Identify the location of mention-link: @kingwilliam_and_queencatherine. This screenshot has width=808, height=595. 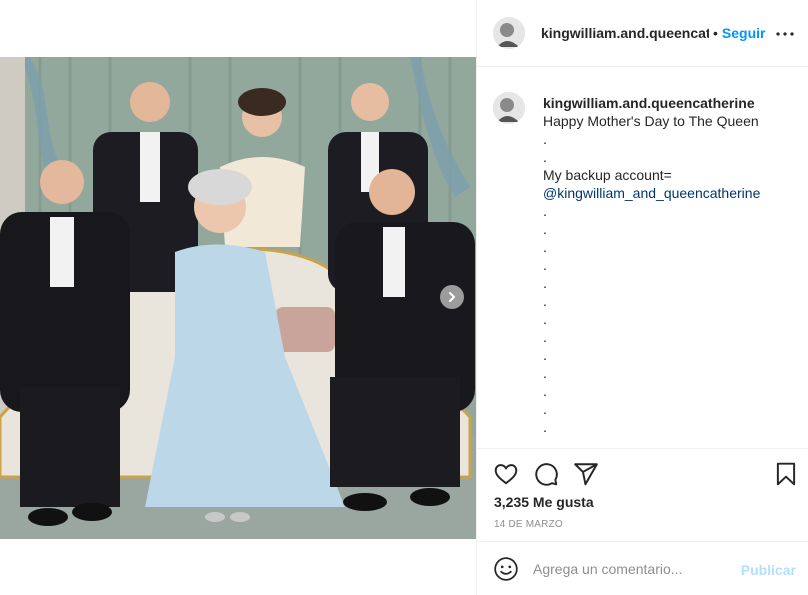
(651, 193).